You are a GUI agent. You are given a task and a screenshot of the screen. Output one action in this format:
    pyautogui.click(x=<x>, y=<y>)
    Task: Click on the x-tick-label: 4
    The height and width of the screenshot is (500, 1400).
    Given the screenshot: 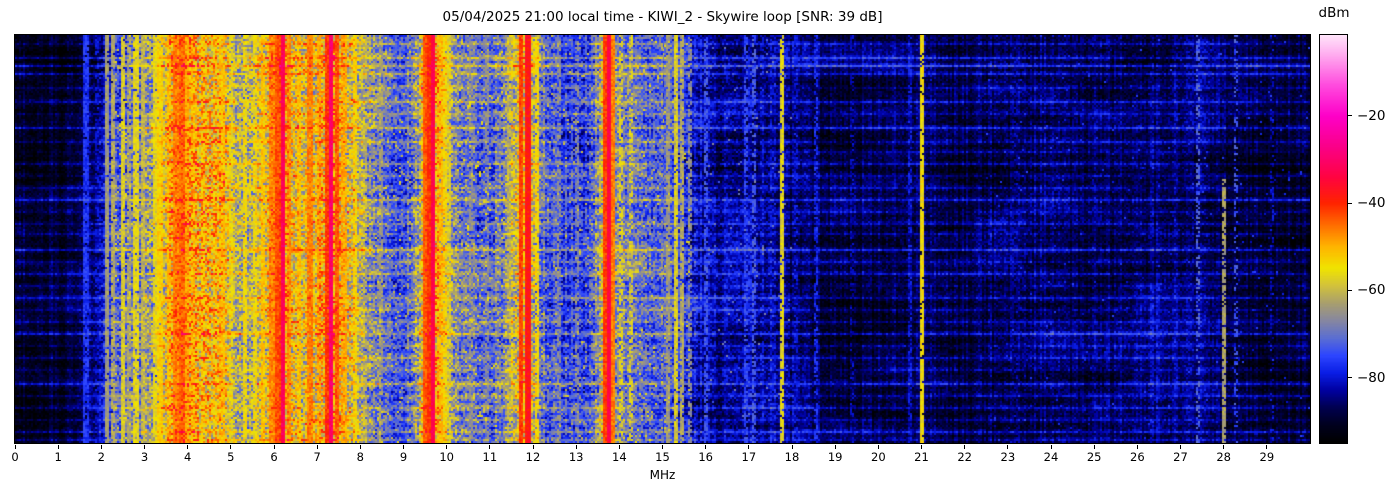 What is the action you would take?
    pyautogui.click(x=187, y=457)
    